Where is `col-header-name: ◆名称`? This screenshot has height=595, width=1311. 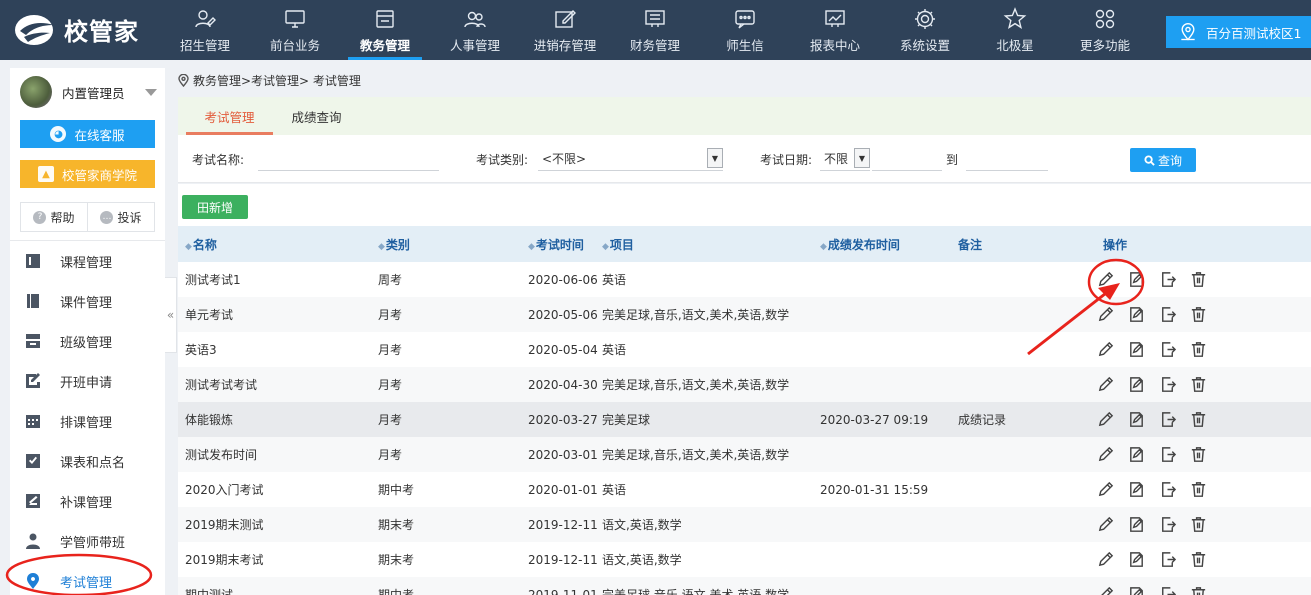
col-header-name: ◆名称 is located at coordinates (278, 244).